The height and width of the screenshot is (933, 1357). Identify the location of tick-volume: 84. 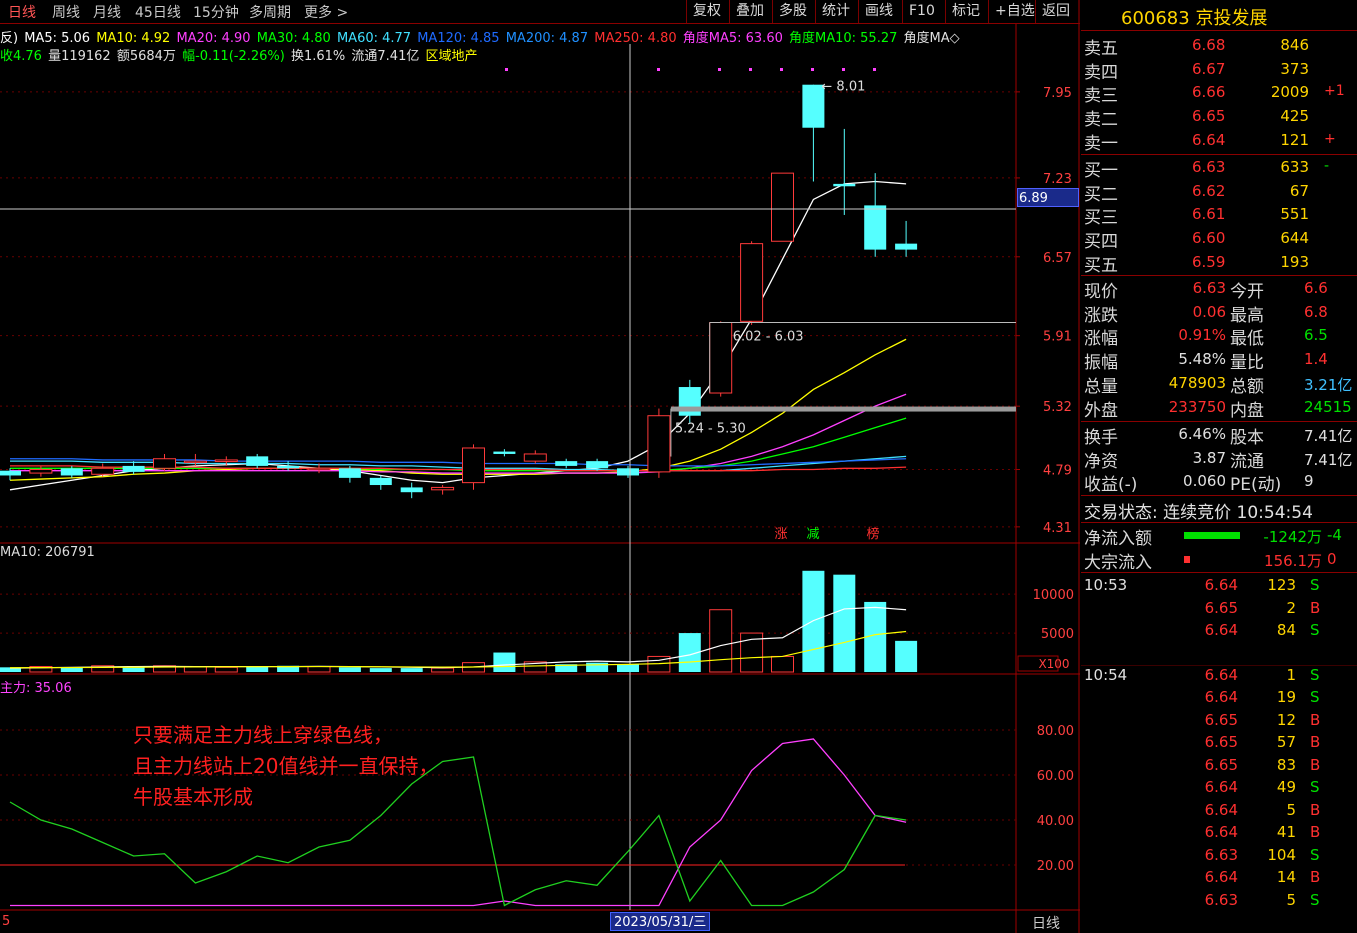
(1286, 630).